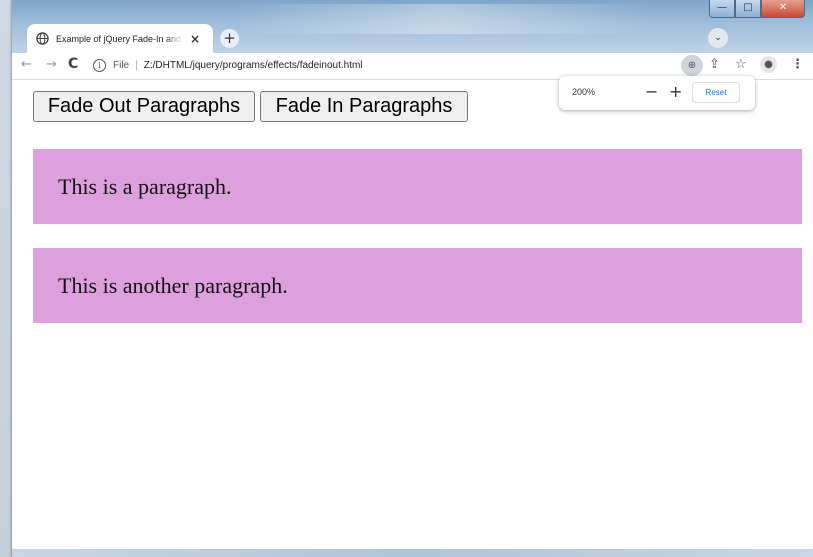 Image resolution: width=813 pixels, height=557 pixels. What do you see at coordinates (692, 65) in the screenshot?
I see `zoom-icon: ⊕` at bounding box center [692, 65].